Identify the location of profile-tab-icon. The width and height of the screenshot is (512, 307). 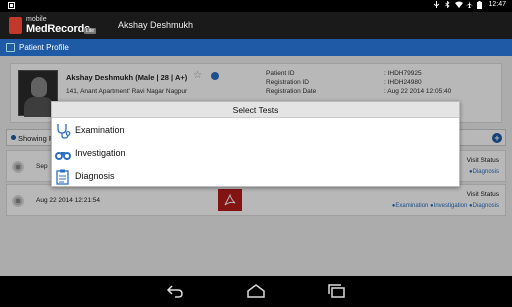
(10, 47).